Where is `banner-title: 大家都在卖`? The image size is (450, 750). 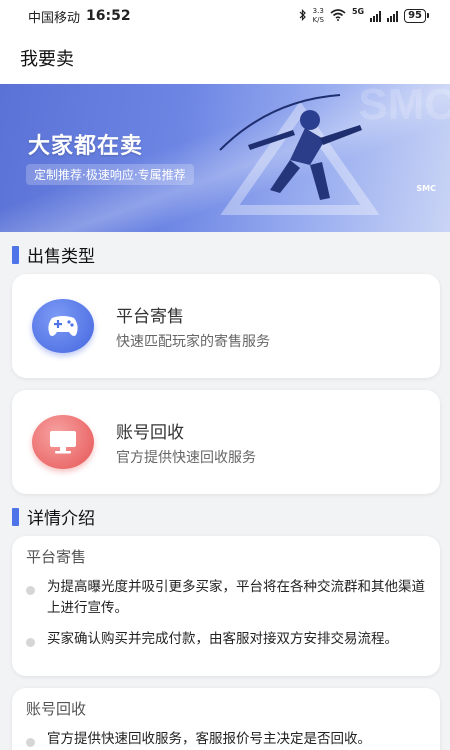
banner-title: 大家都在卖 is located at coordinates (86, 146).